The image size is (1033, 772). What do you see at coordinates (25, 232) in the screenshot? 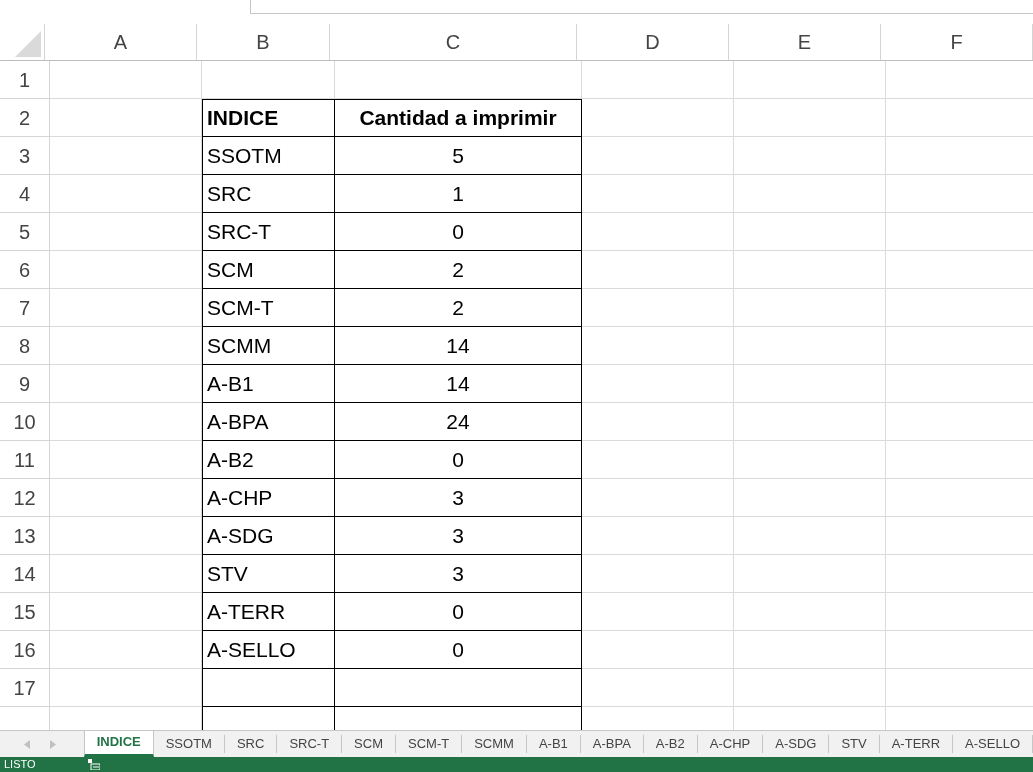
I see `row-header: 5` at bounding box center [25, 232].